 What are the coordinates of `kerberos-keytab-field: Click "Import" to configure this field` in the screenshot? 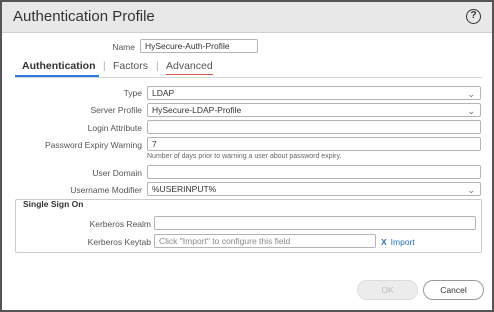 It's located at (265, 241).